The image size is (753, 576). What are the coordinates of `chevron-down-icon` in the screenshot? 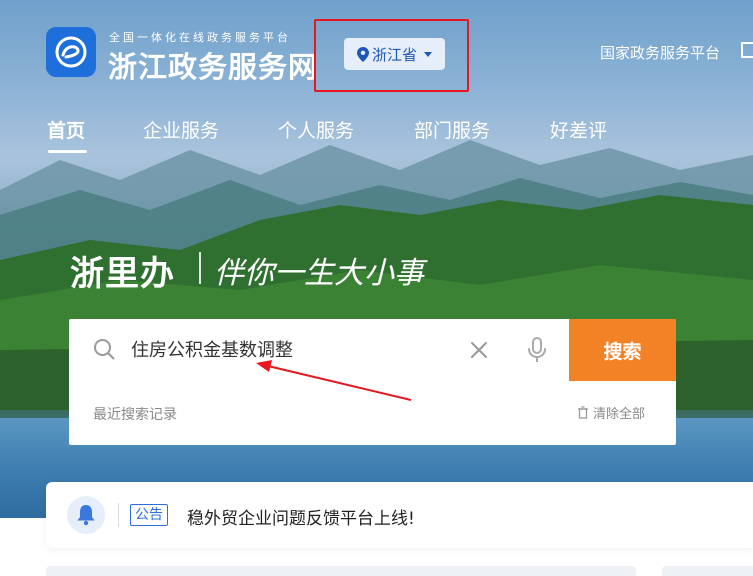 It's located at (428, 54).